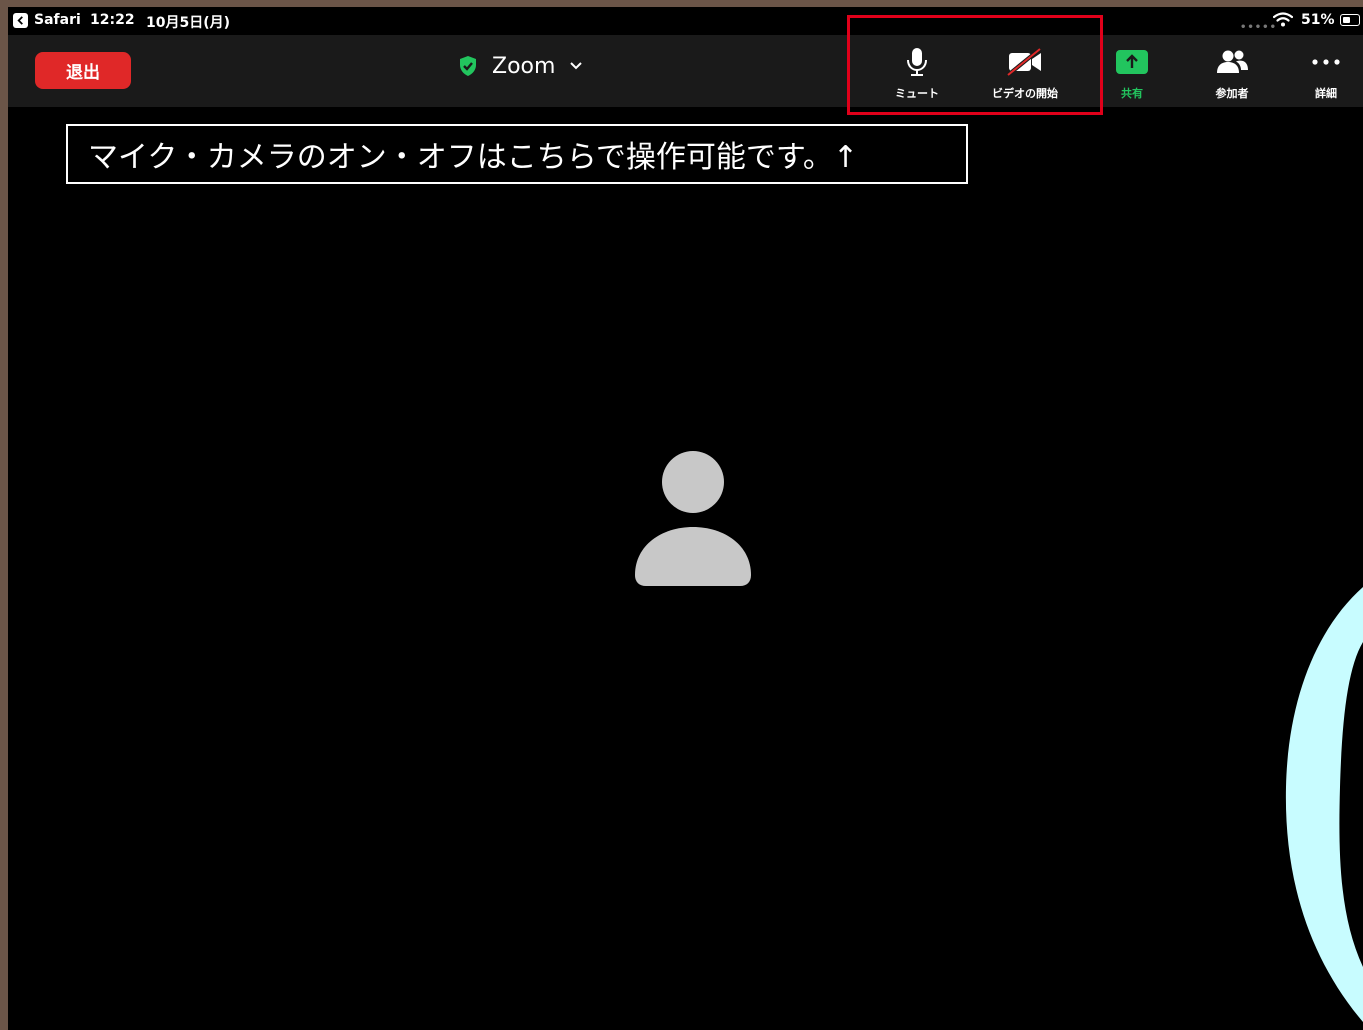 The width and height of the screenshot is (1363, 1030). Describe the element at coordinates (20, 20) in the screenshot. I see `back-to-app-icon` at that location.